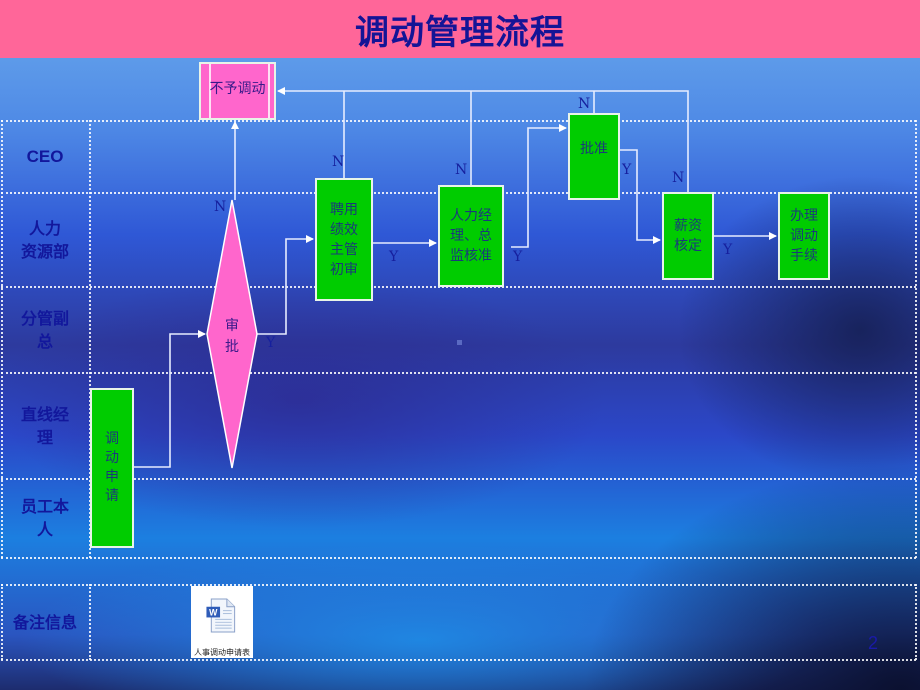  I want to click on page-number: 2, so click(873, 643).